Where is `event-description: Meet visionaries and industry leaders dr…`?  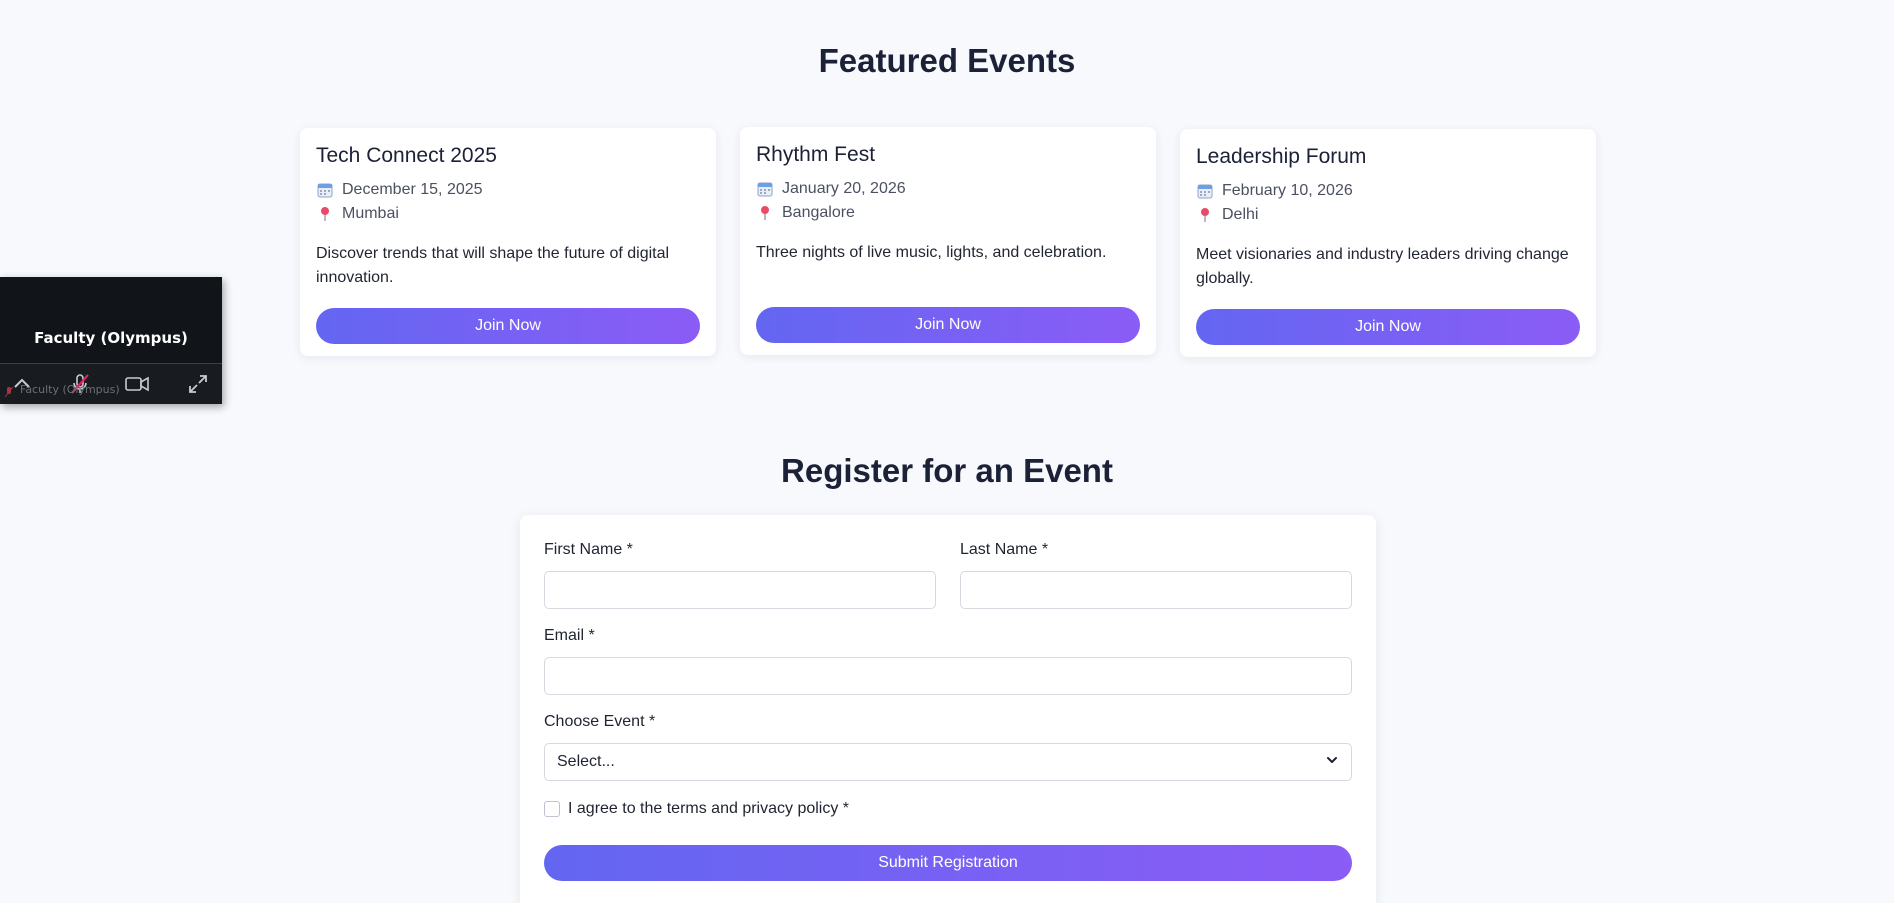 event-description: Meet visionaries and industry leaders dr… is located at coordinates (1382, 266).